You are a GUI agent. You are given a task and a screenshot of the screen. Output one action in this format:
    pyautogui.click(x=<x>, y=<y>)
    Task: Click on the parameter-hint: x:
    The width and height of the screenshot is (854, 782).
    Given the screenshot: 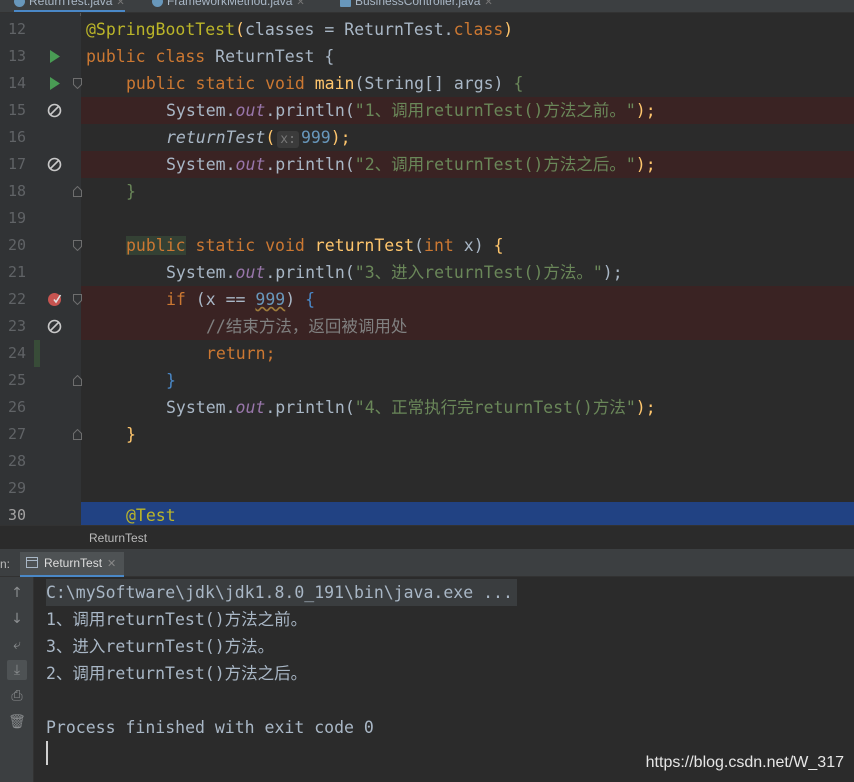 What is the action you would take?
    pyautogui.click(x=288, y=139)
    